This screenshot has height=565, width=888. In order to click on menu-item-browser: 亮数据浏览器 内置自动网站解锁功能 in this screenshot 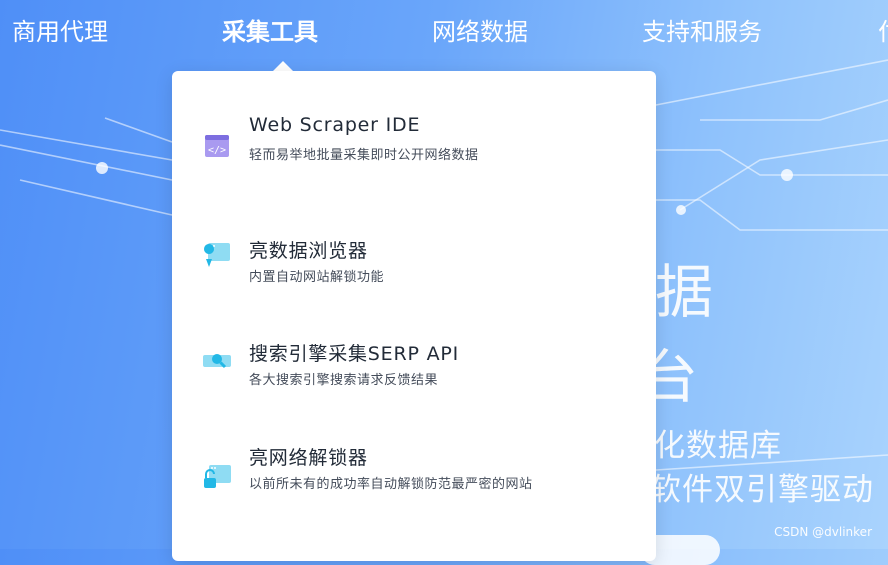, I will do `click(414, 282)`.